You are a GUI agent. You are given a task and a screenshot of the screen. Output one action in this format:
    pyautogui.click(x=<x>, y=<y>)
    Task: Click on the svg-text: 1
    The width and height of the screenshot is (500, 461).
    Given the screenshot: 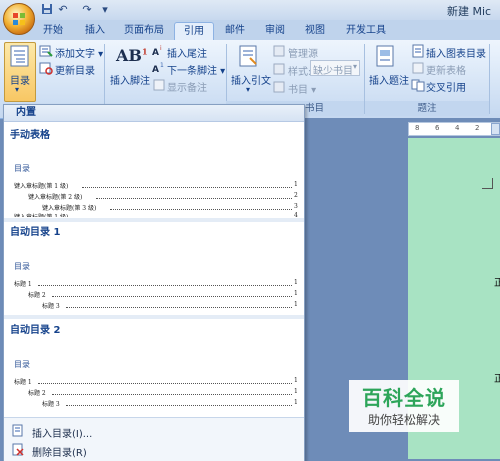 What is the action you would take?
    pyautogui.click(x=162, y=65)
    